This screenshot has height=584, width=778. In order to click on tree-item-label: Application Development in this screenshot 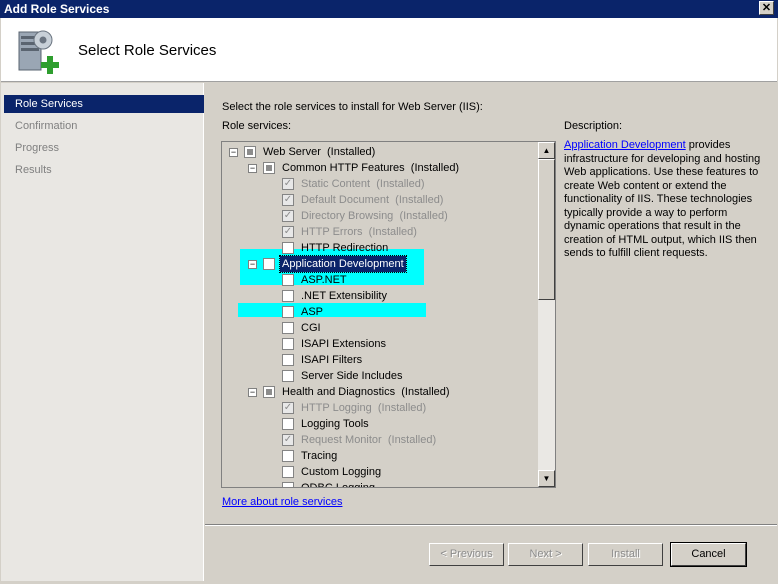, I will do `click(343, 264)`.